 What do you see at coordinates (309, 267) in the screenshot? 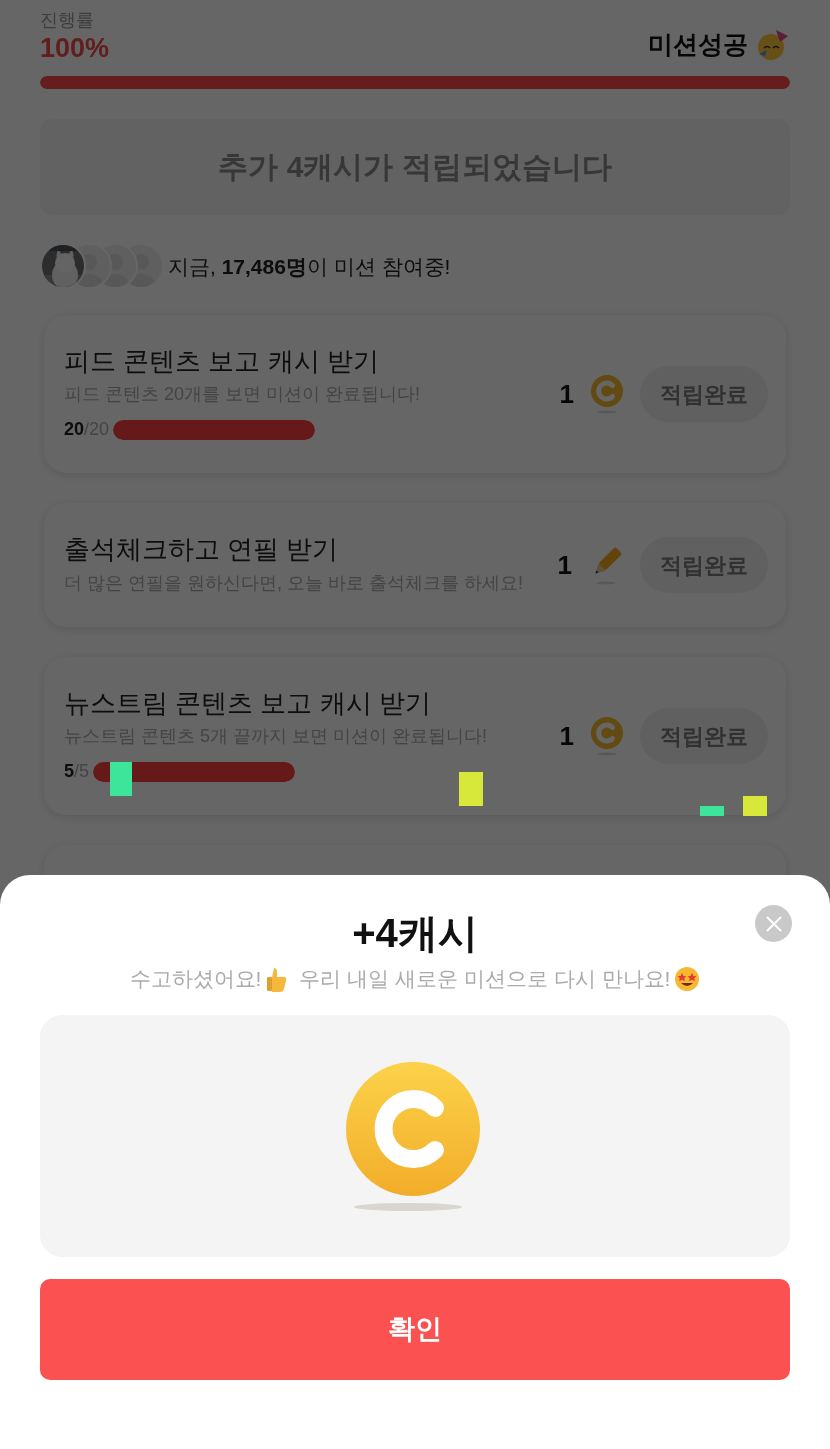
I see `participants-text: 지금, 17,486명이 미션 참여중!` at bounding box center [309, 267].